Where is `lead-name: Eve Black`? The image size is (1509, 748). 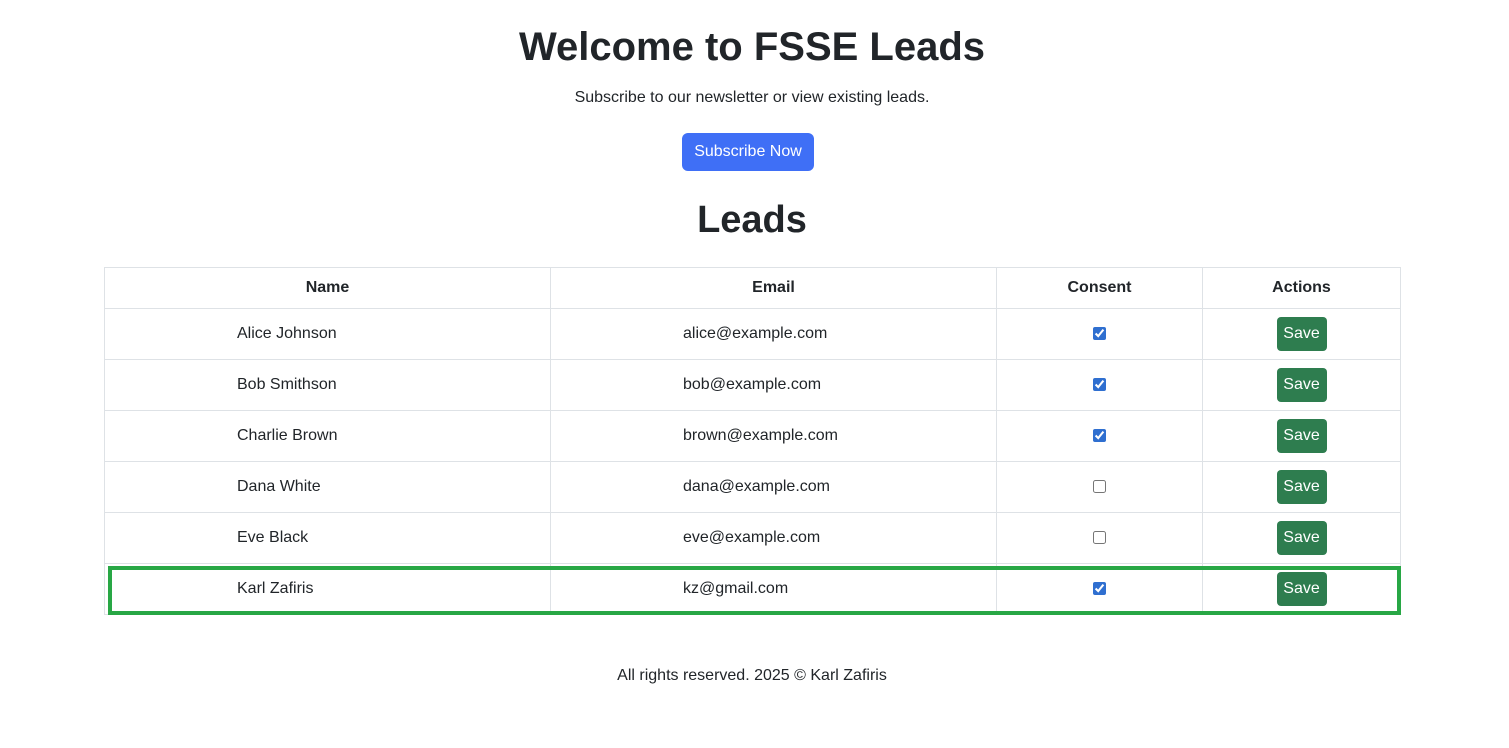 lead-name: Eve Black is located at coordinates (327, 538).